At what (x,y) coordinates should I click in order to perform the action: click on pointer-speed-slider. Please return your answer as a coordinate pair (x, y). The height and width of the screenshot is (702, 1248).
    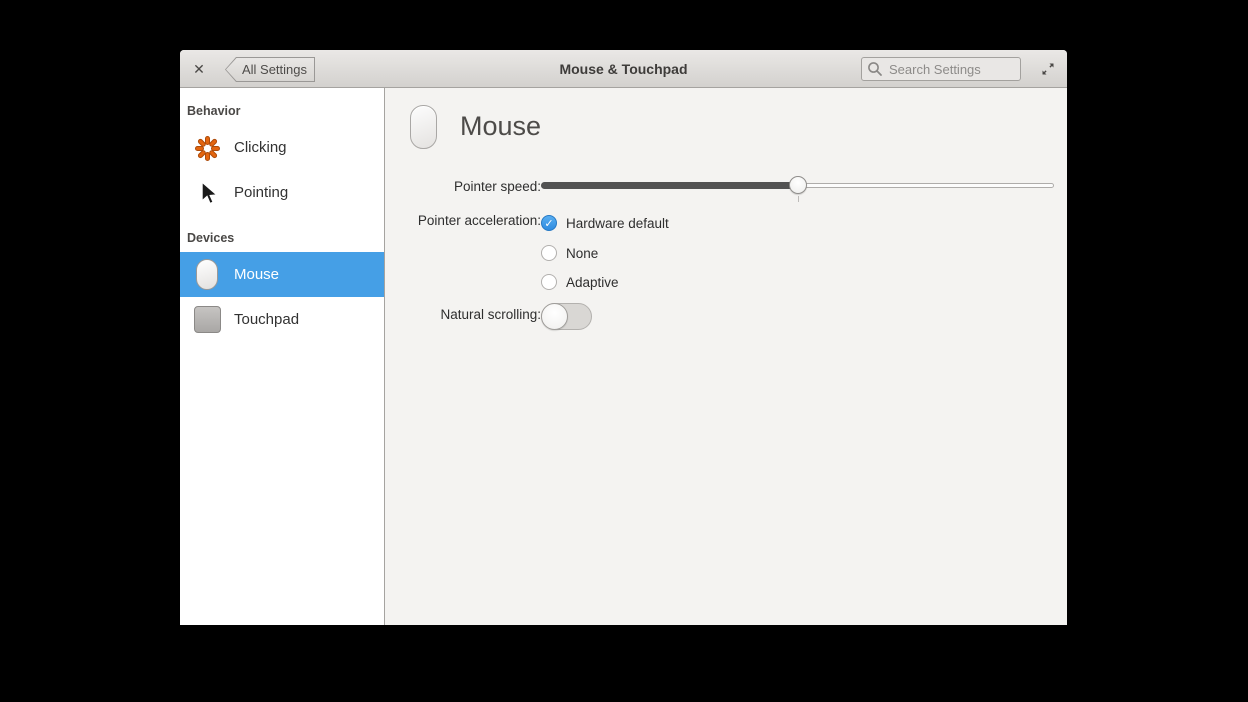
    Looking at the image, I should click on (797, 189).